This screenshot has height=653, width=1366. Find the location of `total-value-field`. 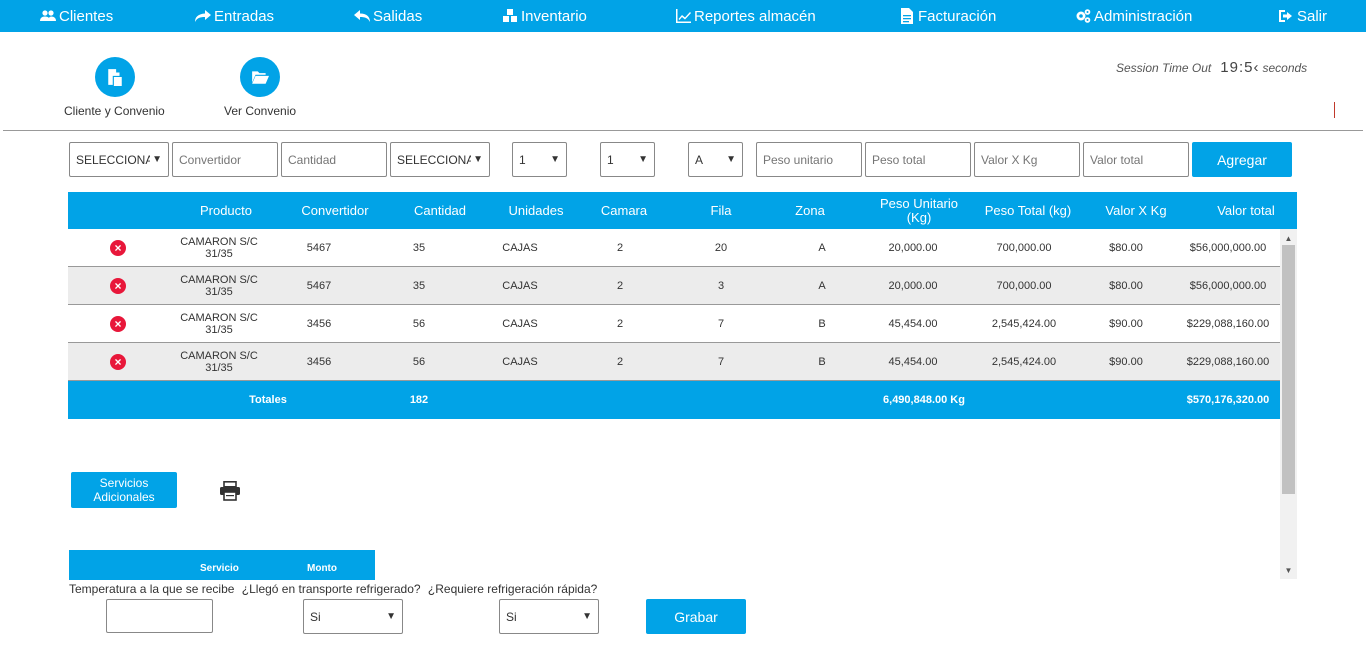

total-value-field is located at coordinates (1136, 159).